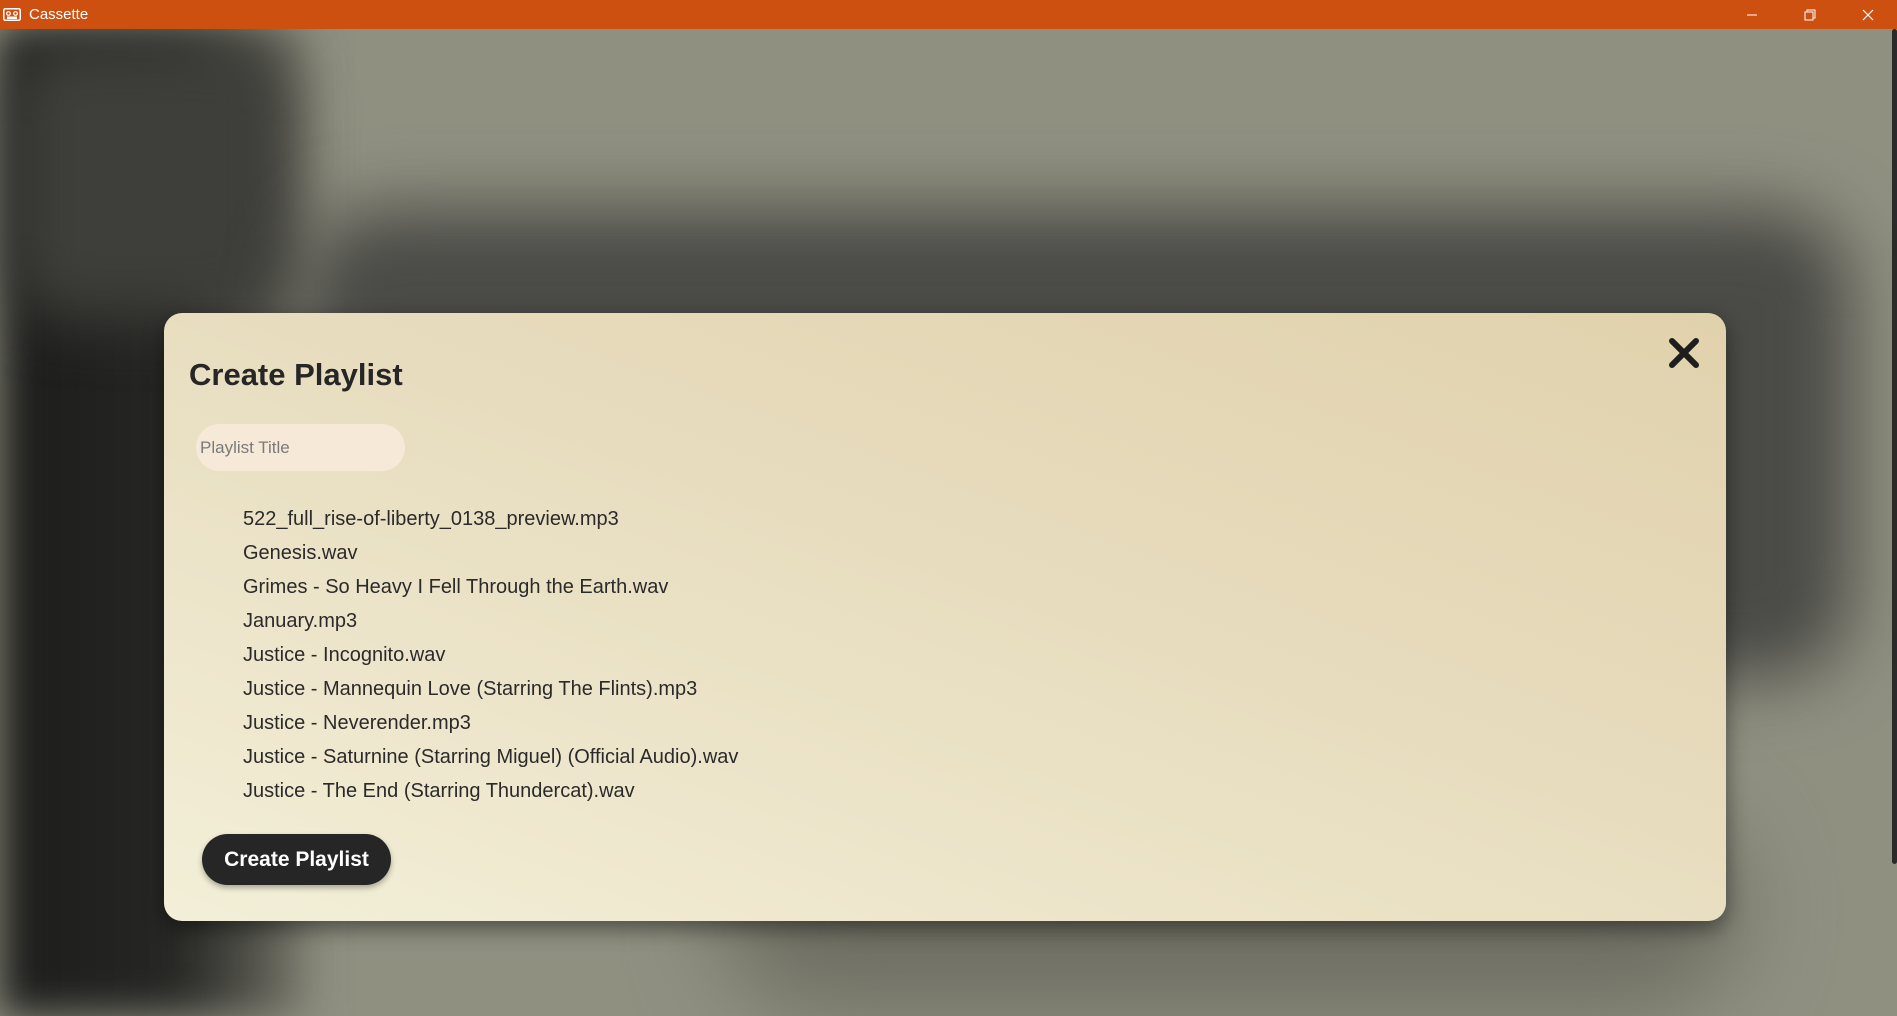 This screenshot has width=1897, height=1016. What do you see at coordinates (490, 621) in the screenshot?
I see `file-item: January.mp3` at bounding box center [490, 621].